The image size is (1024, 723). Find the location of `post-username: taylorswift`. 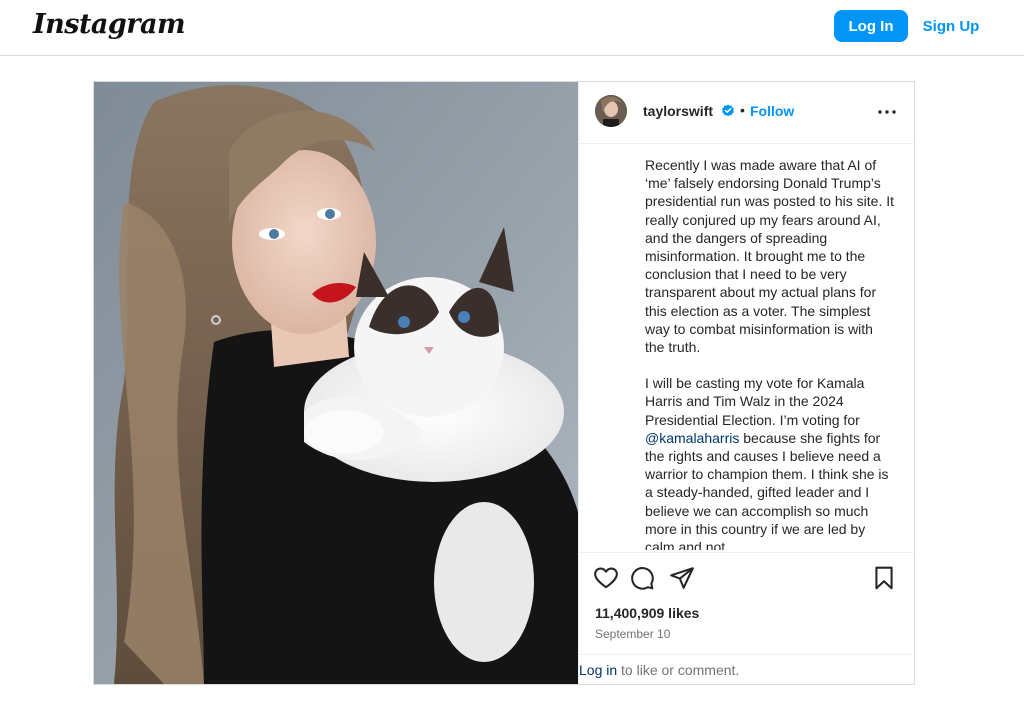

post-username: taylorswift is located at coordinates (678, 111).